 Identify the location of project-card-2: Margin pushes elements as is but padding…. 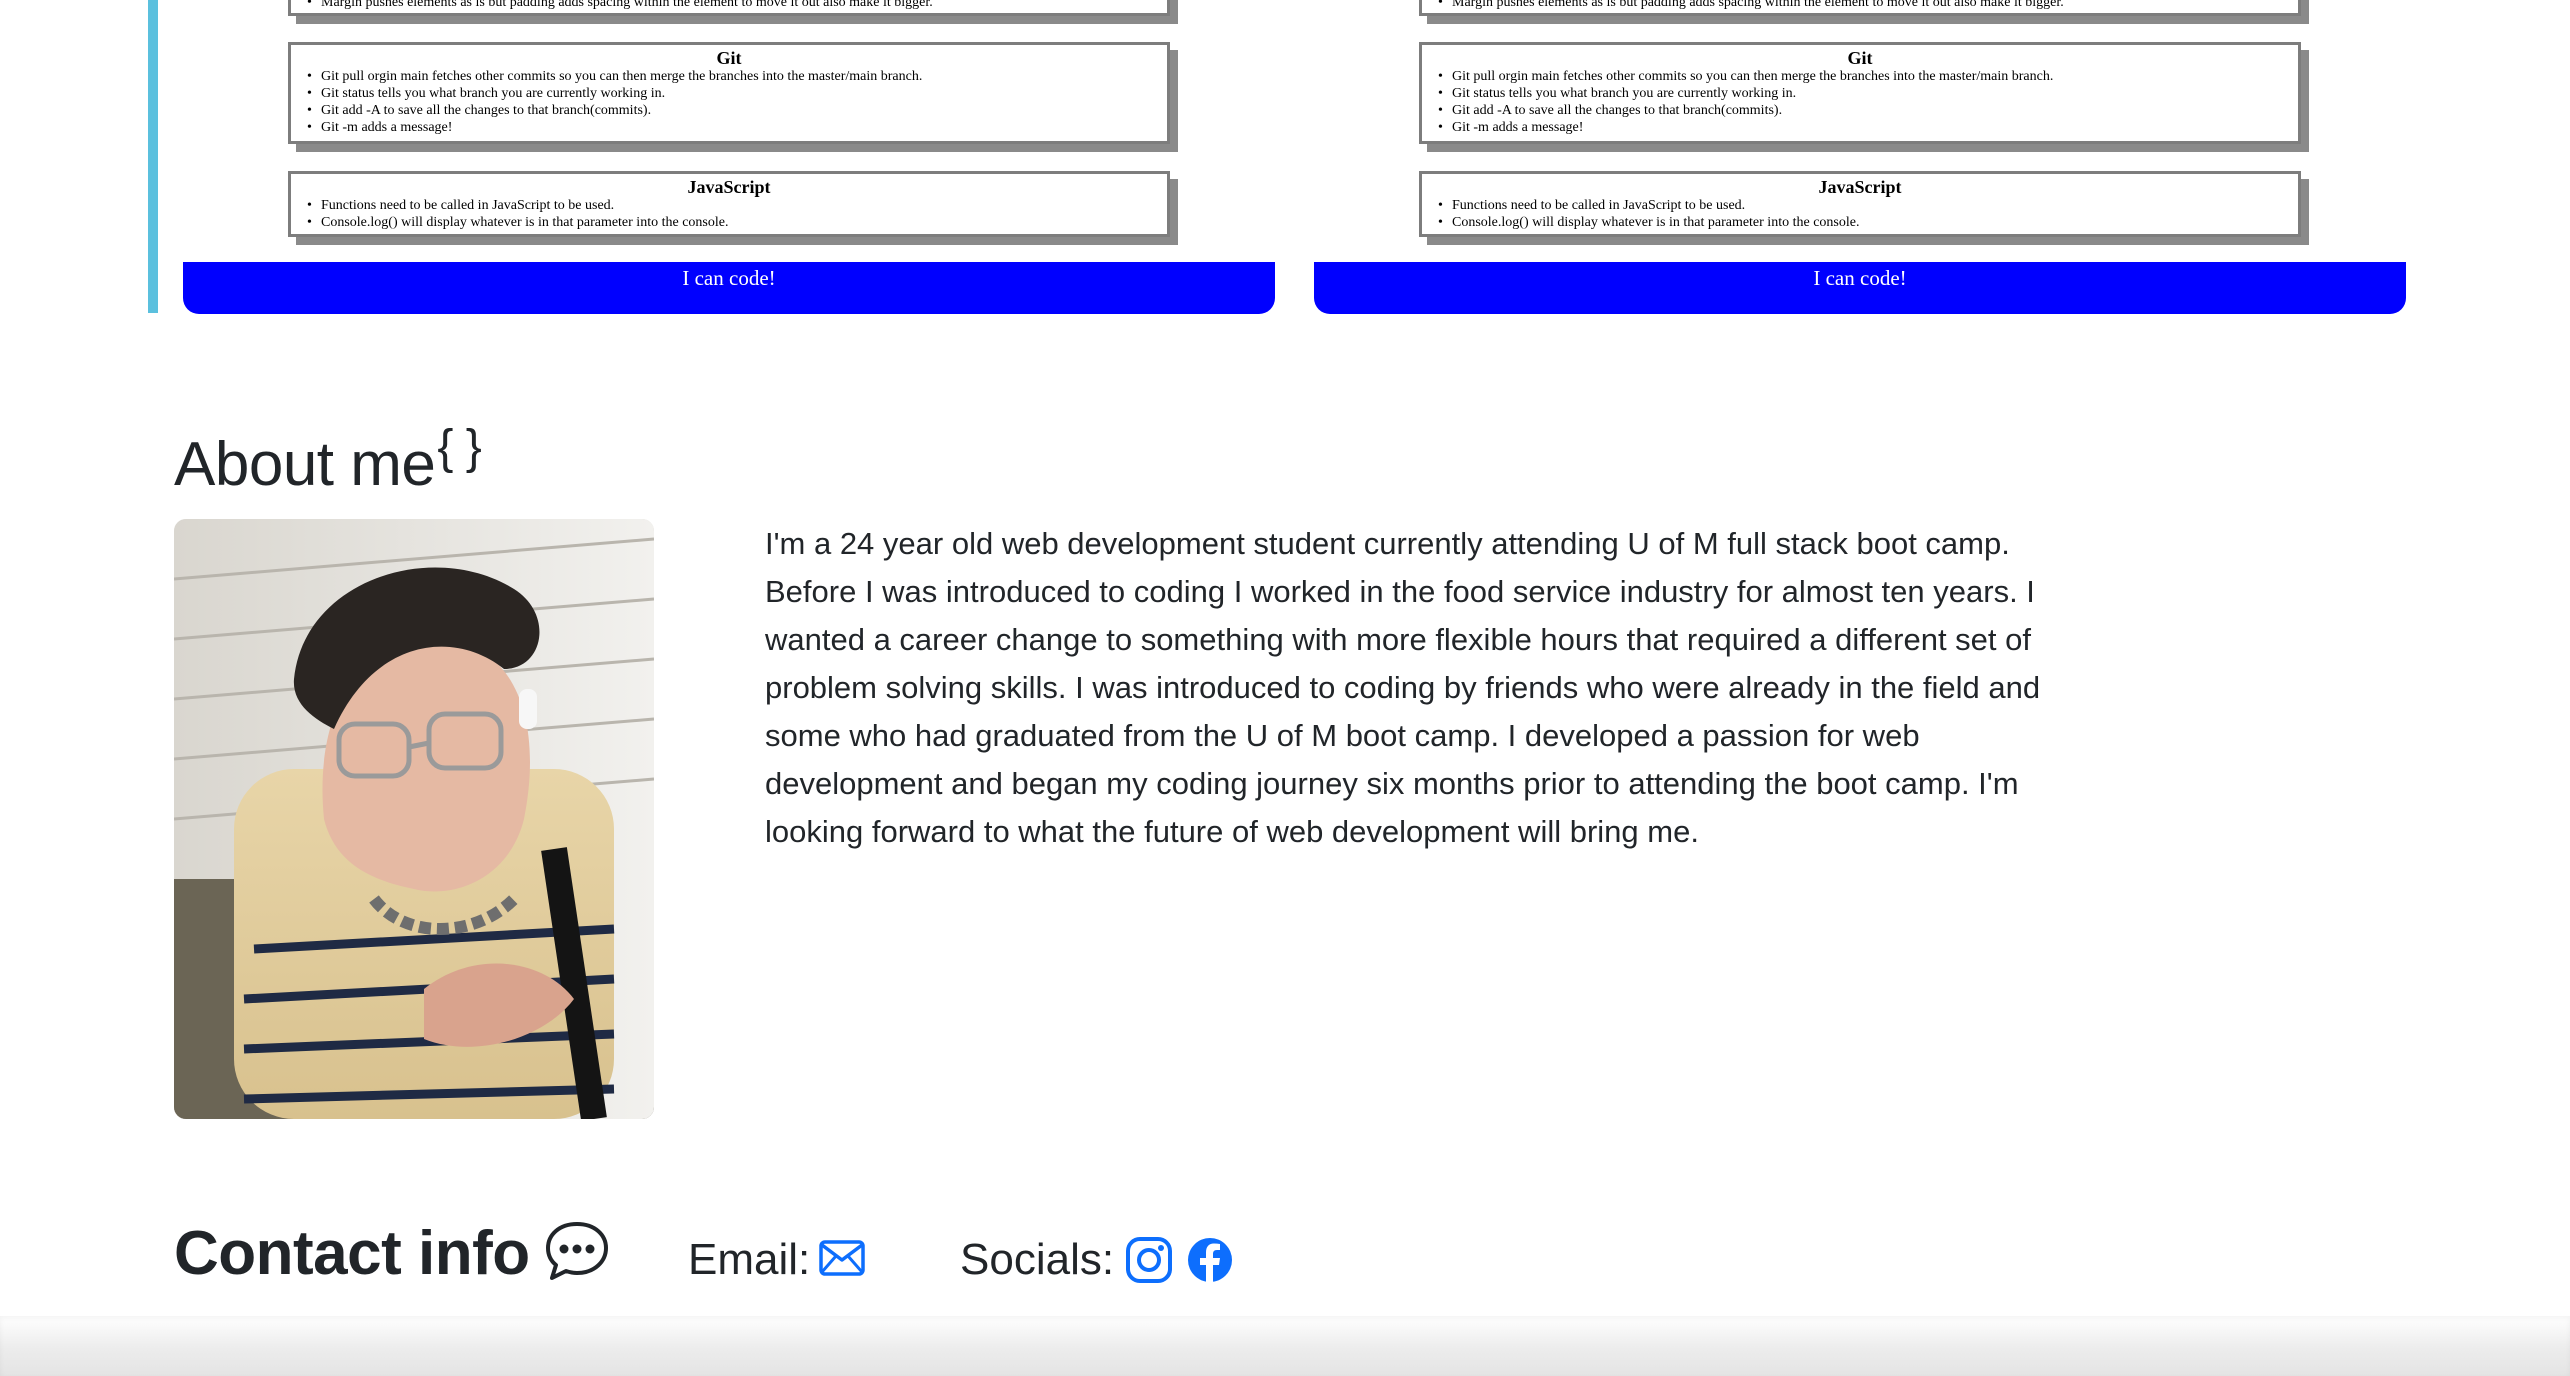
(1860, 157).